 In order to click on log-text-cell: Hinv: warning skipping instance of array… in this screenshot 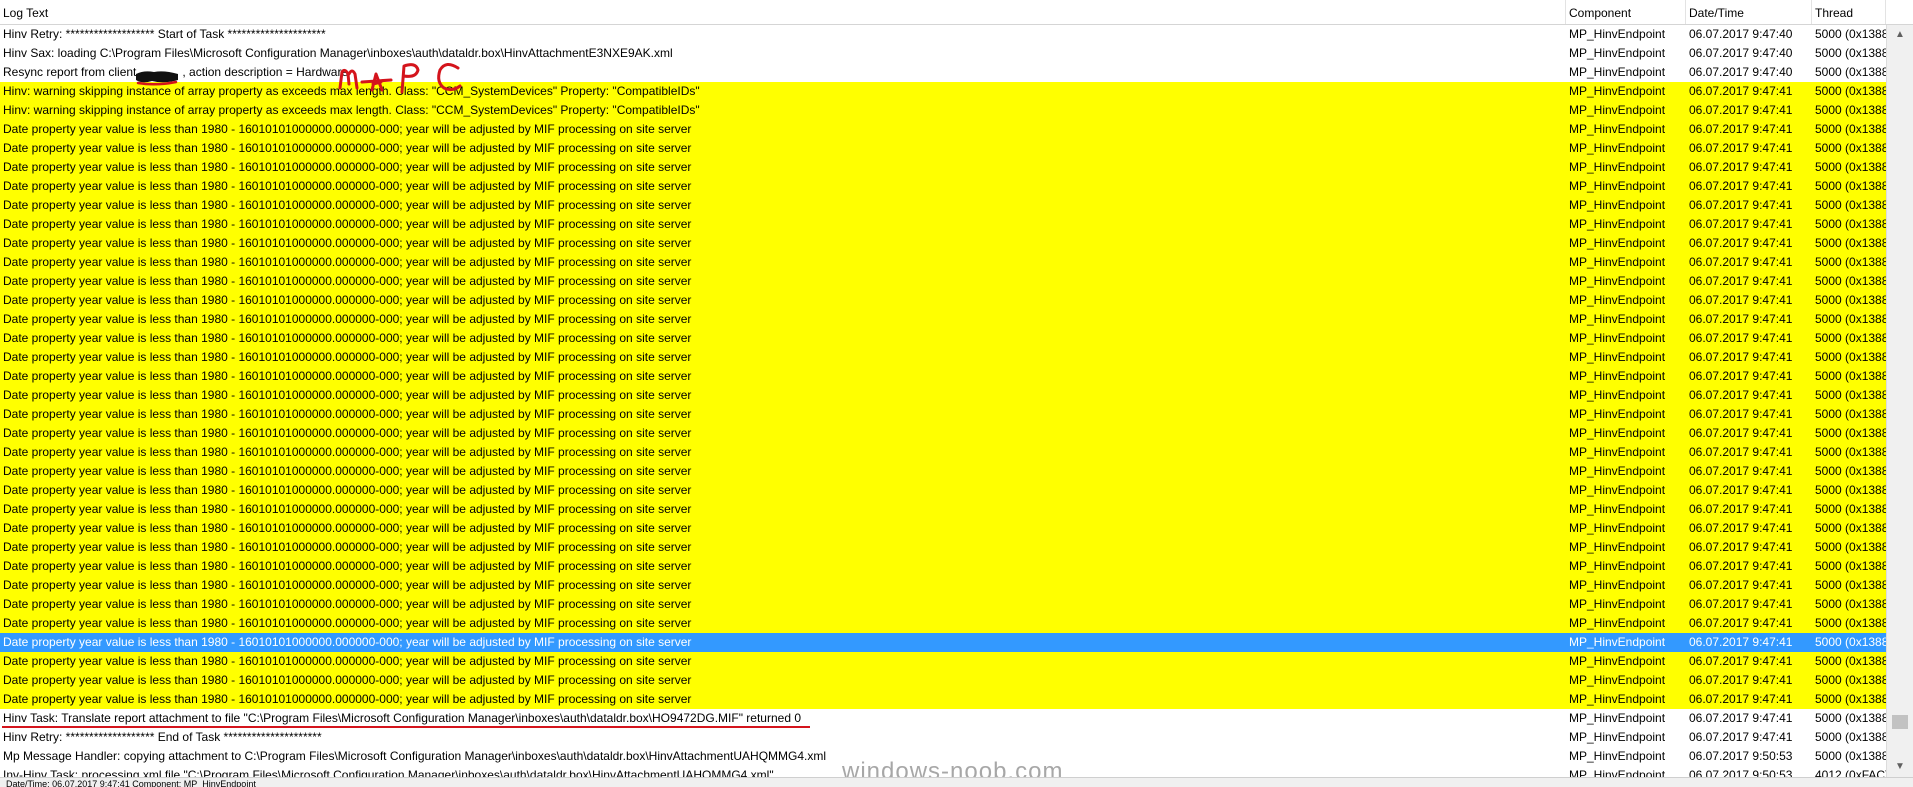, I will do `click(351, 110)`.